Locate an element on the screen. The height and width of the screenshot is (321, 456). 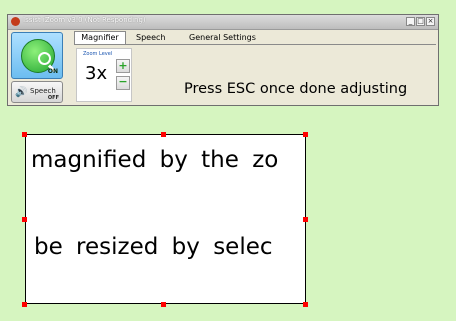
speaker-icon: 🔊 is located at coordinates (21, 92).